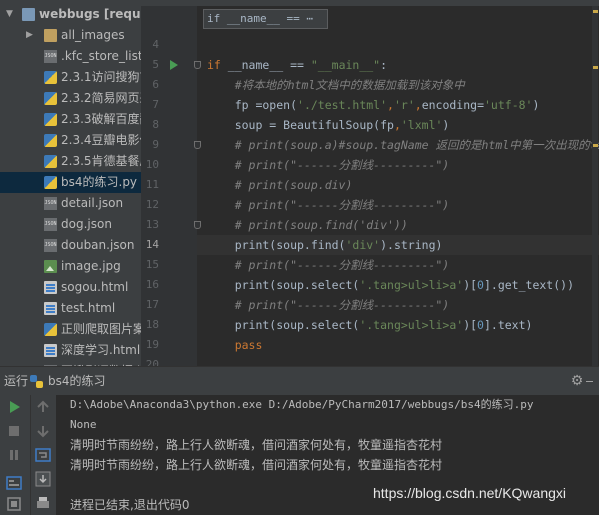 The image size is (599, 515). I want to click on code-line: 10 # print("------分割线---------"), so click(370, 165).